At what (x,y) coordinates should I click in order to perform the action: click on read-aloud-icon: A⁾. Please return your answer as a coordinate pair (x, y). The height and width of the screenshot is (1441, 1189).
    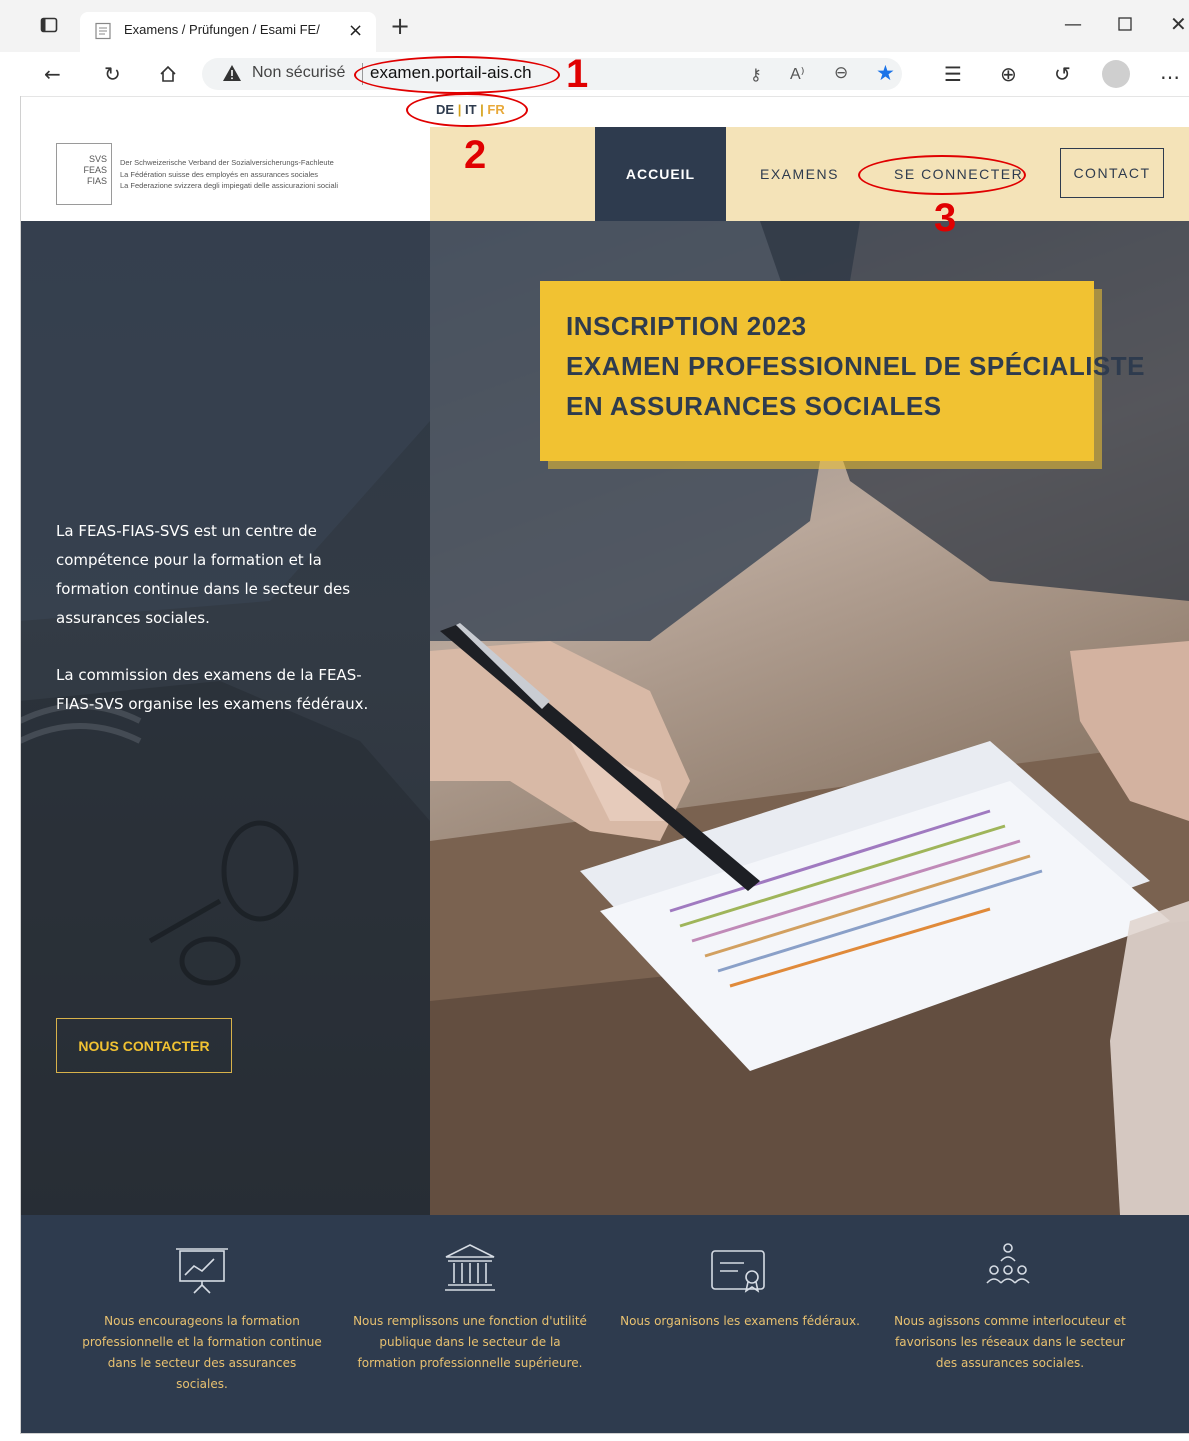
    Looking at the image, I should click on (797, 74).